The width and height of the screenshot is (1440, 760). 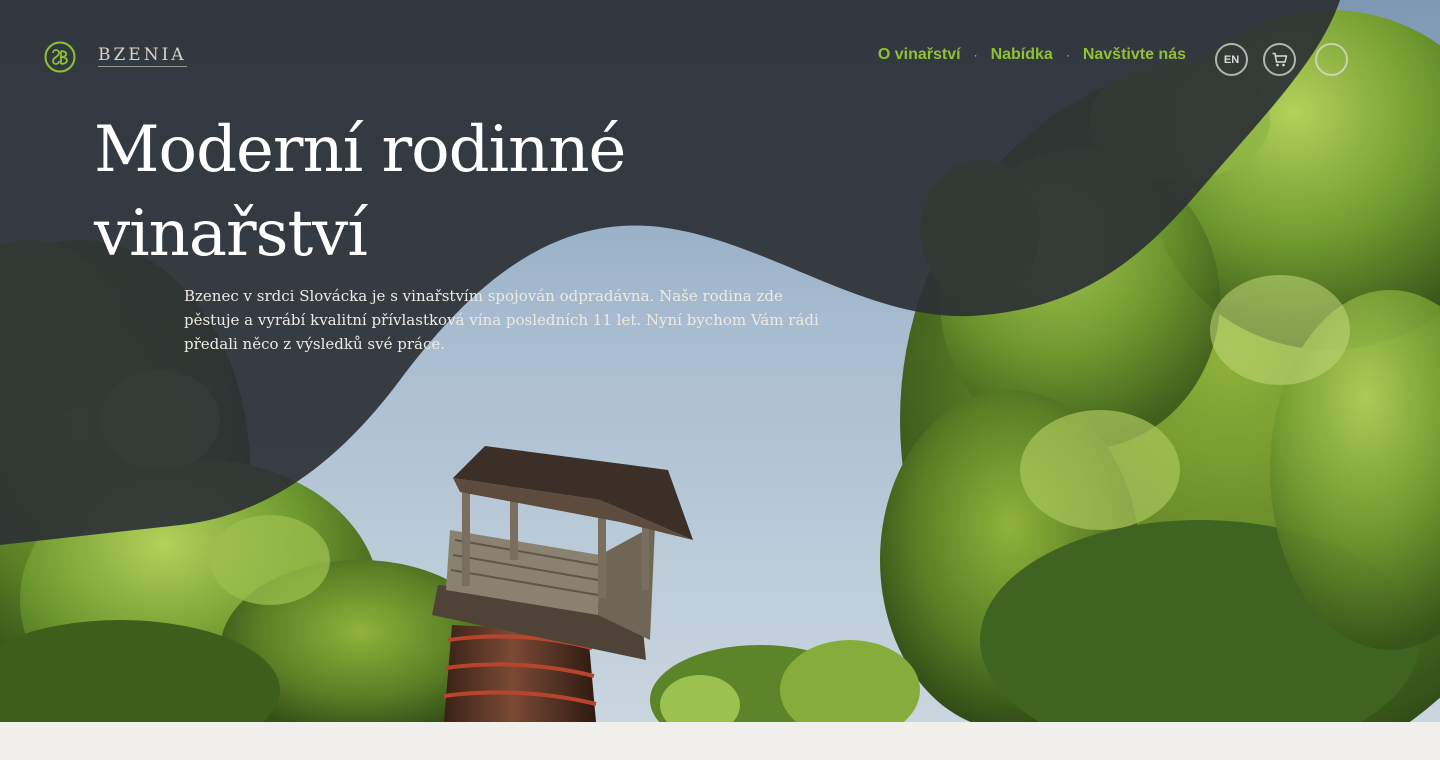 What do you see at coordinates (360, 192) in the screenshot?
I see `hero-title: Moderní rodinné vinařství` at bounding box center [360, 192].